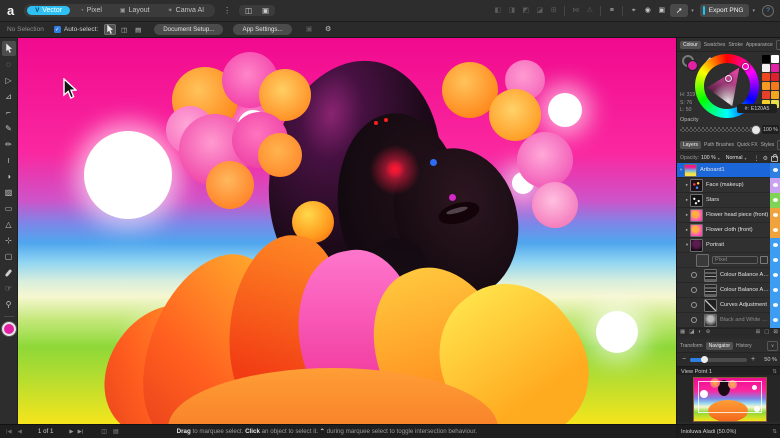  I want to click on node-tool: ▷, so click(9, 80).